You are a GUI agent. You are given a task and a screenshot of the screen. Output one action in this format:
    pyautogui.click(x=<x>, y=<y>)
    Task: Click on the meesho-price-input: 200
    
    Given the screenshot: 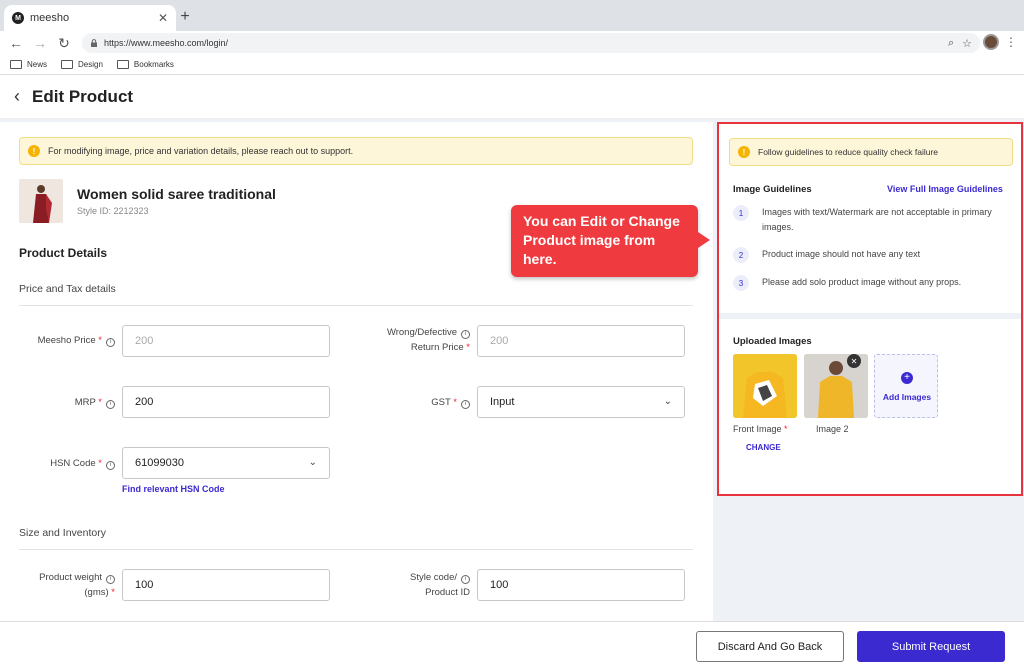 What is the action you would take?
    pyautogui.click(x=226, y=341)
    